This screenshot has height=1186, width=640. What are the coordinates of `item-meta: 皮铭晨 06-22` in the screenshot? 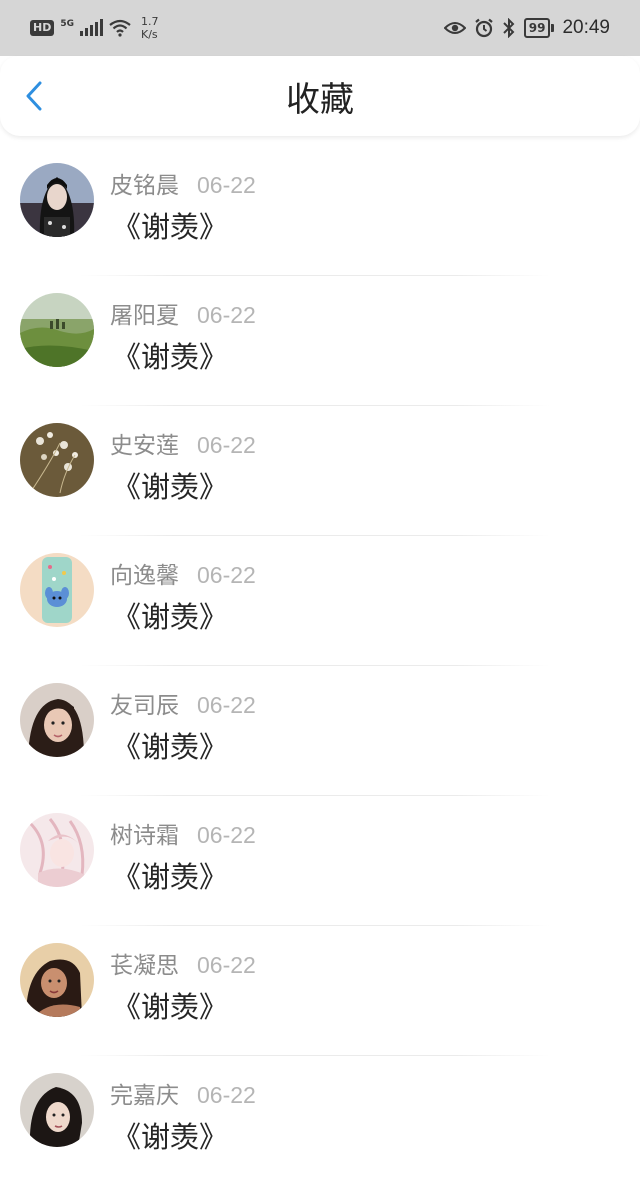 It's located at (183, 183).